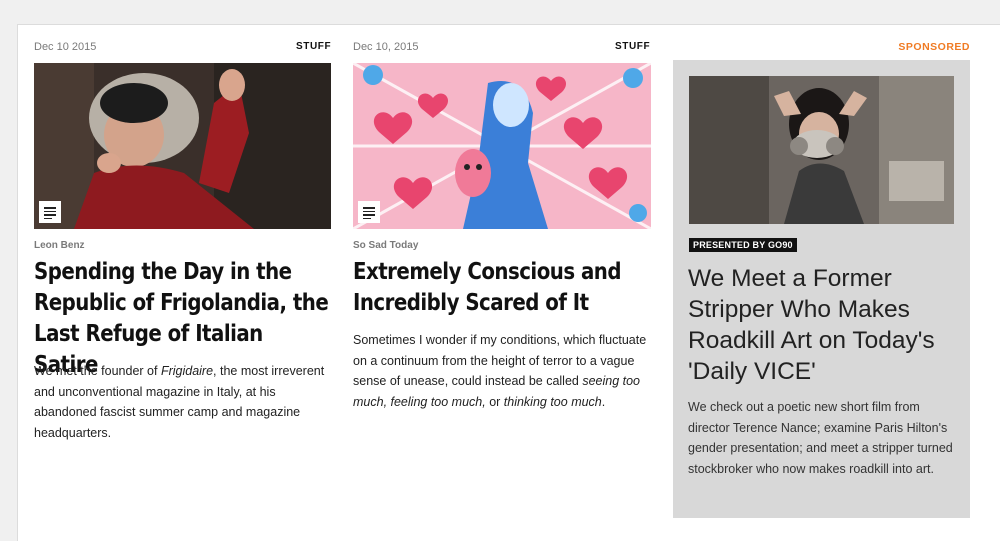 The height and width of the screenshot is (541, 1000). Describe the element at coordinates (386, 47) in the screenshot. I see `article-date: Dec 10, 2015` at that location.